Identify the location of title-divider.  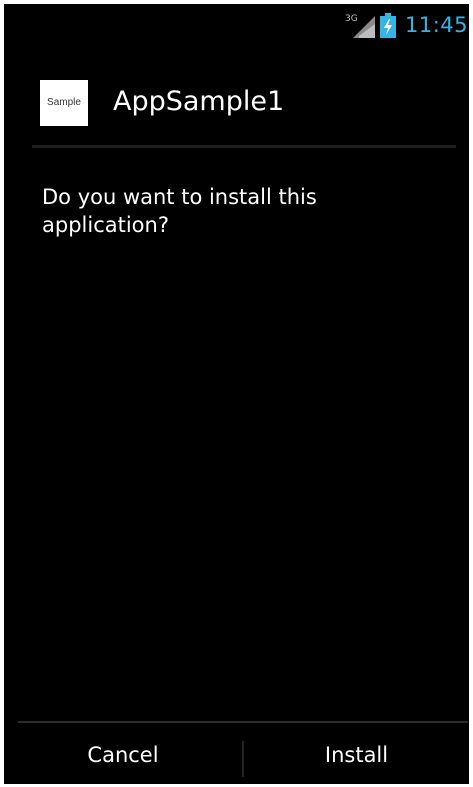
(244, 146).